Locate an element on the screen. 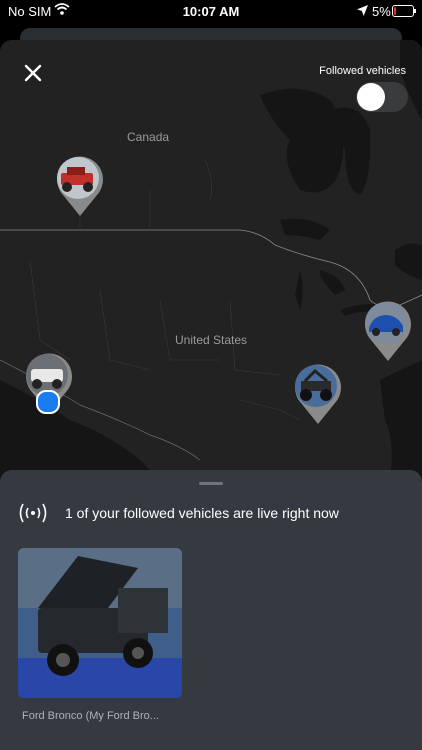 Image resolution: width=422 pixels, height=750 pixels. vehicle-pin-black-buggy is located at coordinates (318, 394).